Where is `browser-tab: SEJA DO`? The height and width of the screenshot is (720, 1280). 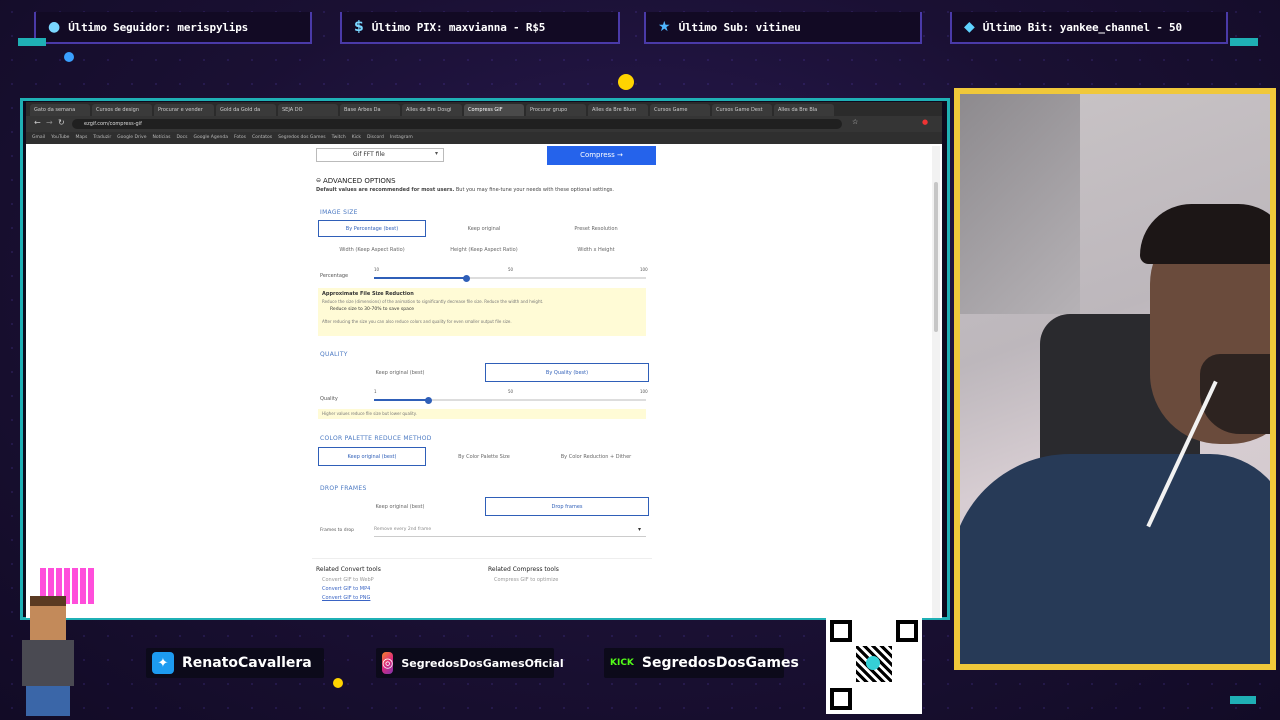
browser-tab: SEJA DO is located at coordinates (308, 110).